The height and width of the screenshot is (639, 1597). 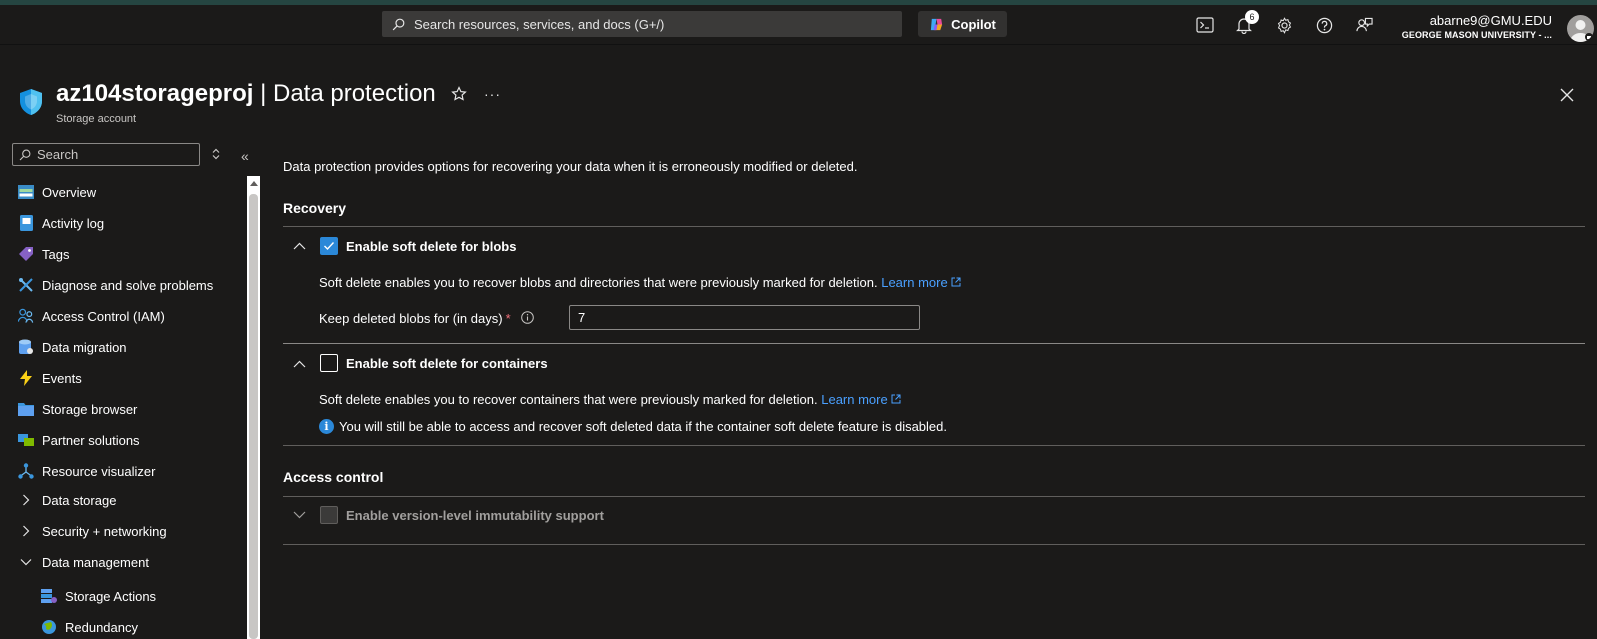 What do you see at coordinates (91, 316) in the screenshot?
I see `sidebar-item-iam: Access Control (IAM)` at bounding box center [91, 316].